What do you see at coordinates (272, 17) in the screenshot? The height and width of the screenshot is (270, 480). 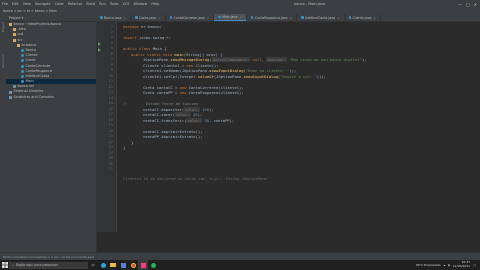 I see `editor-tab: ContaPoupanca.java ×` at bounding box center [272, 17].